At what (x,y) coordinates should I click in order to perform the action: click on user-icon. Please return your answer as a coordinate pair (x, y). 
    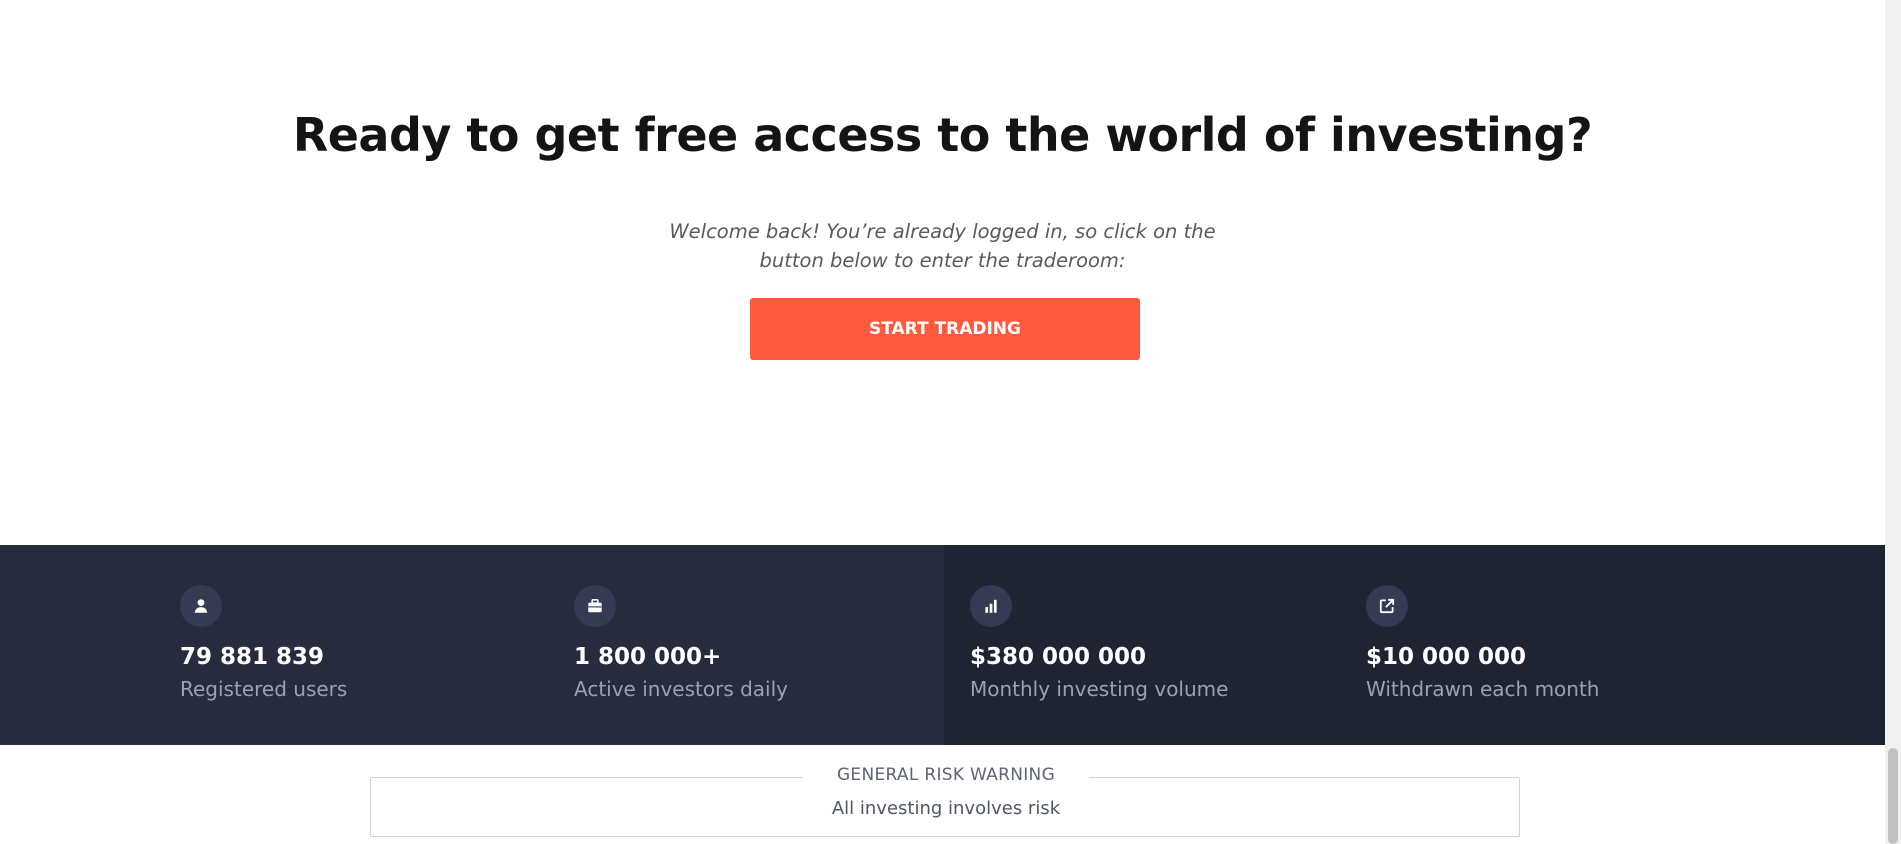
    Looking at the image, I should click on (201, 606).